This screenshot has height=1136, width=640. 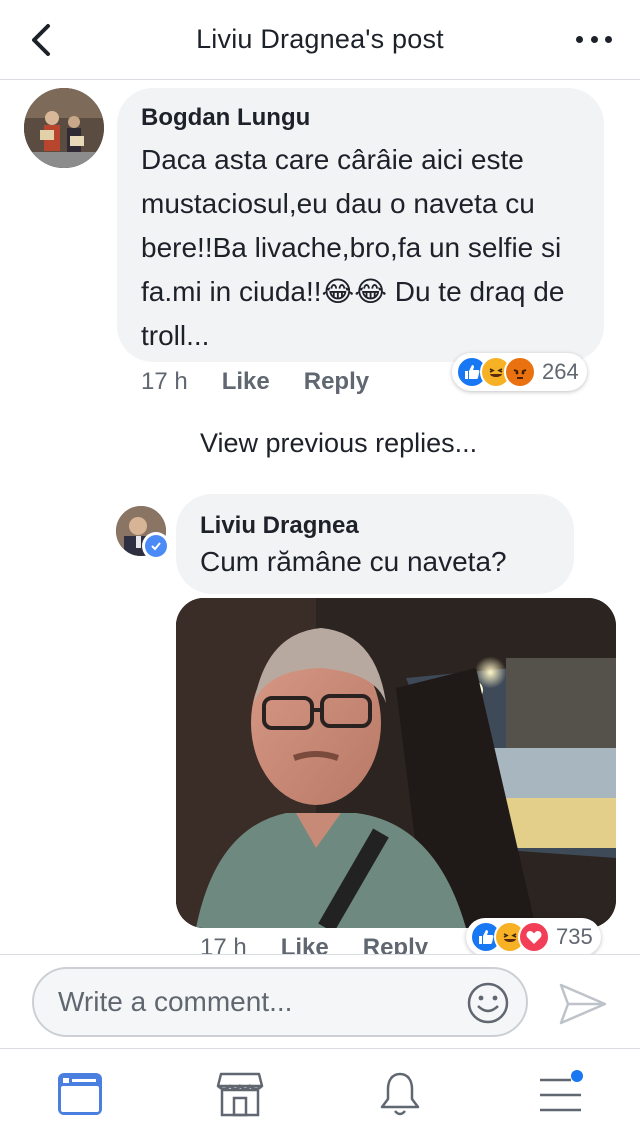 I want to click on reaction-summary: 264, so click(x=519, y=372).